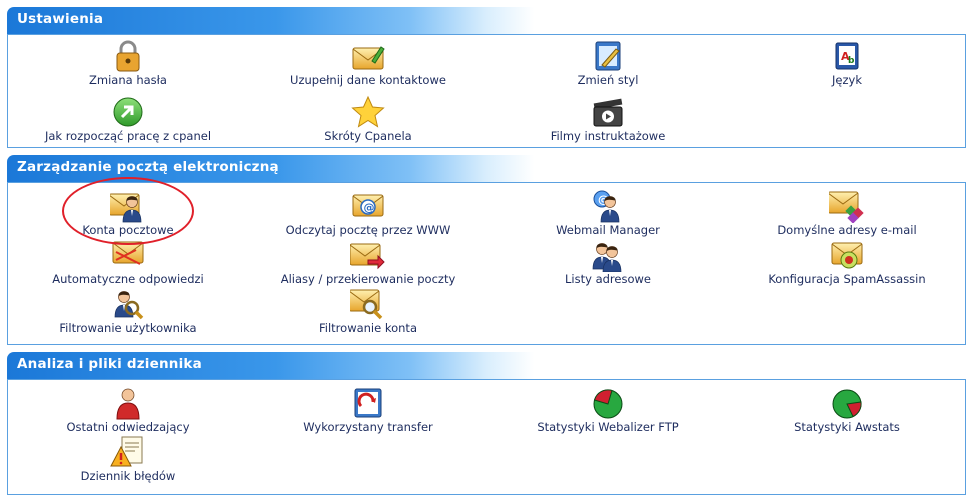 This screenshot has width=971, height=499. What do you see at coordinates (127, 303) in the screenshot?
I see `user-filter-icon` at bounding box center [127, 303].